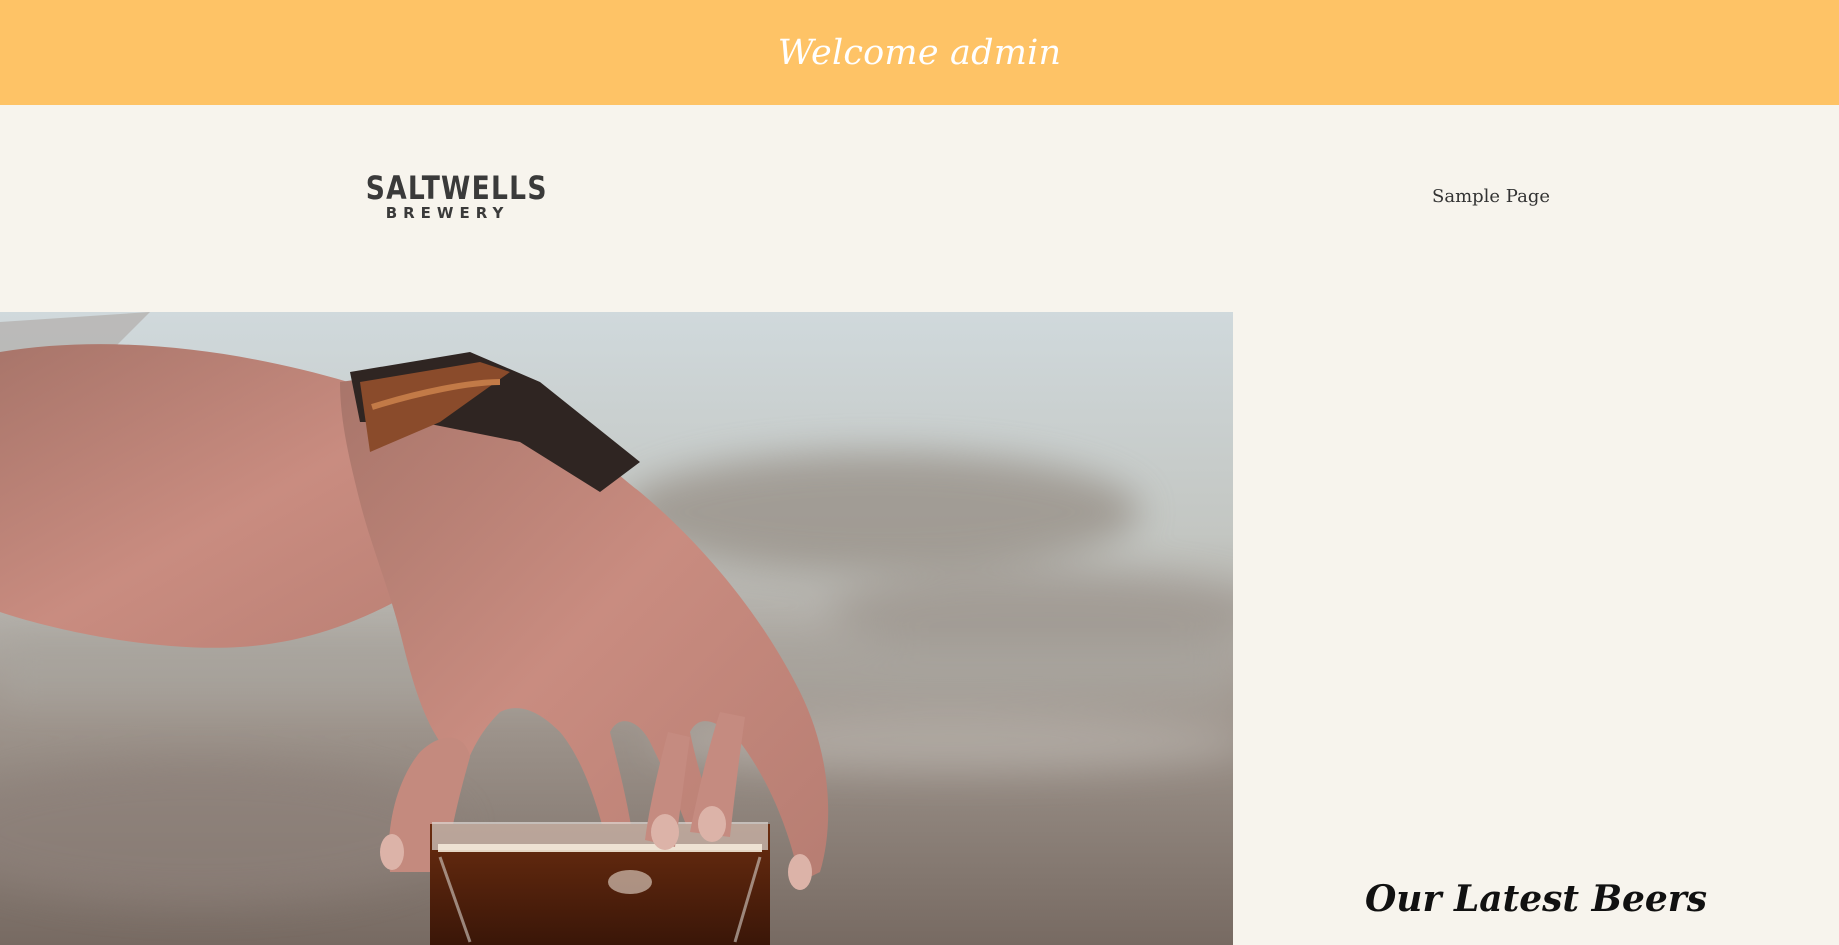 Image resolution: width=1839 pixels, height=945 pixels. I want to click on latest-beers-heading: Our Latest Beers, so click(1536, 899).